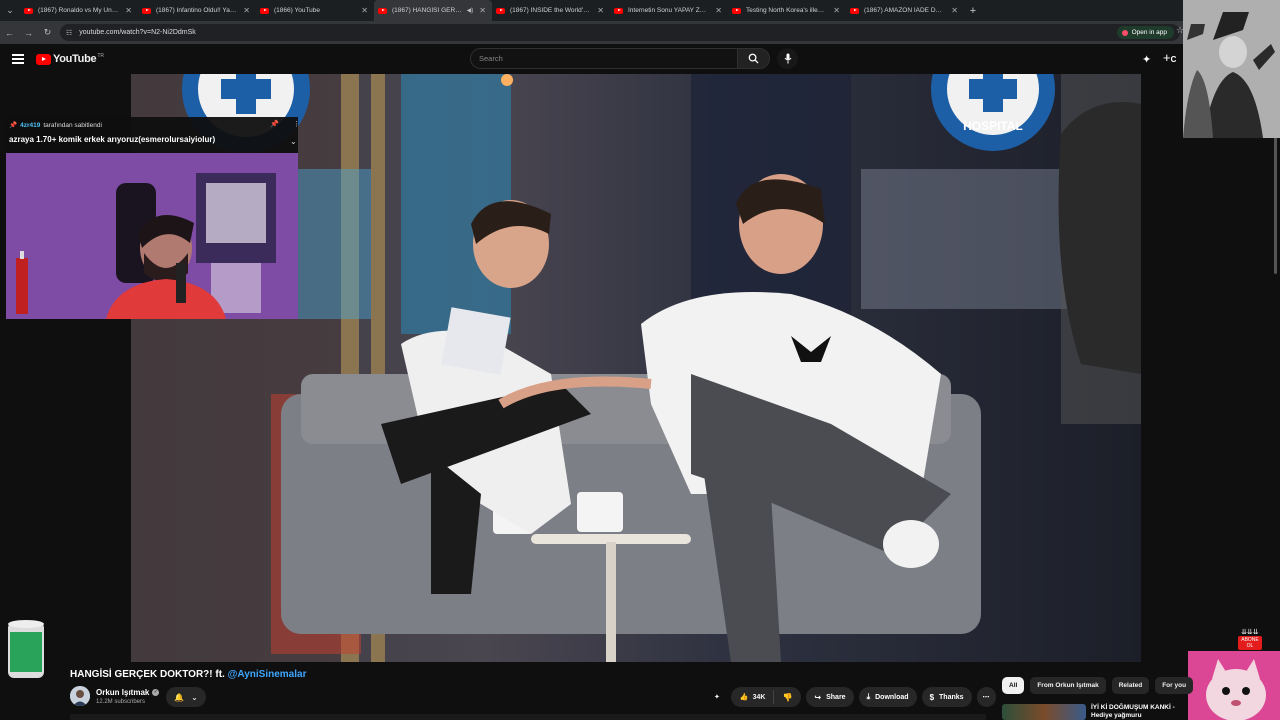 The image size is (1280, 720). What do you see at coordinates (759, 697) in the screenshot?
I see `like-count: 34K` at bounding box center [759, 697].